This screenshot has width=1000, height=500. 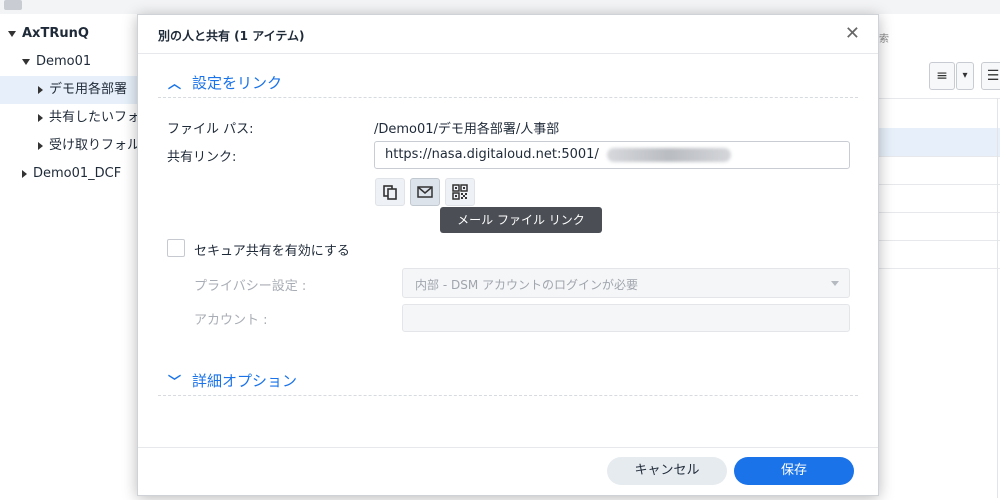 What do you see at coordinates (508, 34) in the screenshot?
I see `dialog-header: 別の人と共有 (1 アイテム) ✕` at bounding box center [508, 34].